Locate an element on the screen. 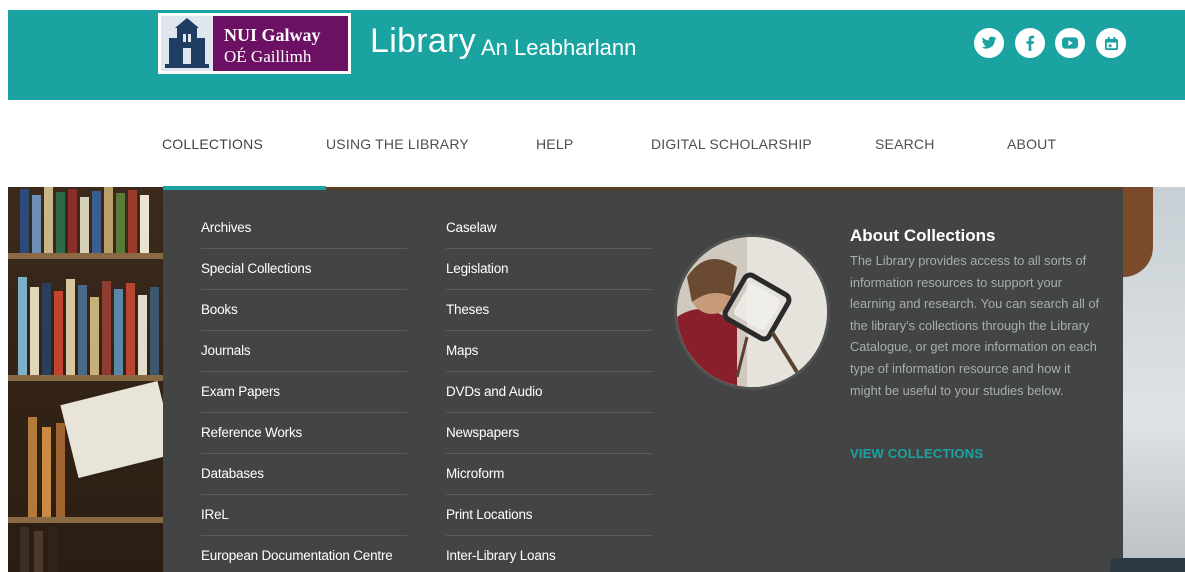  calendar-button is located at coordinates (1111, 43).